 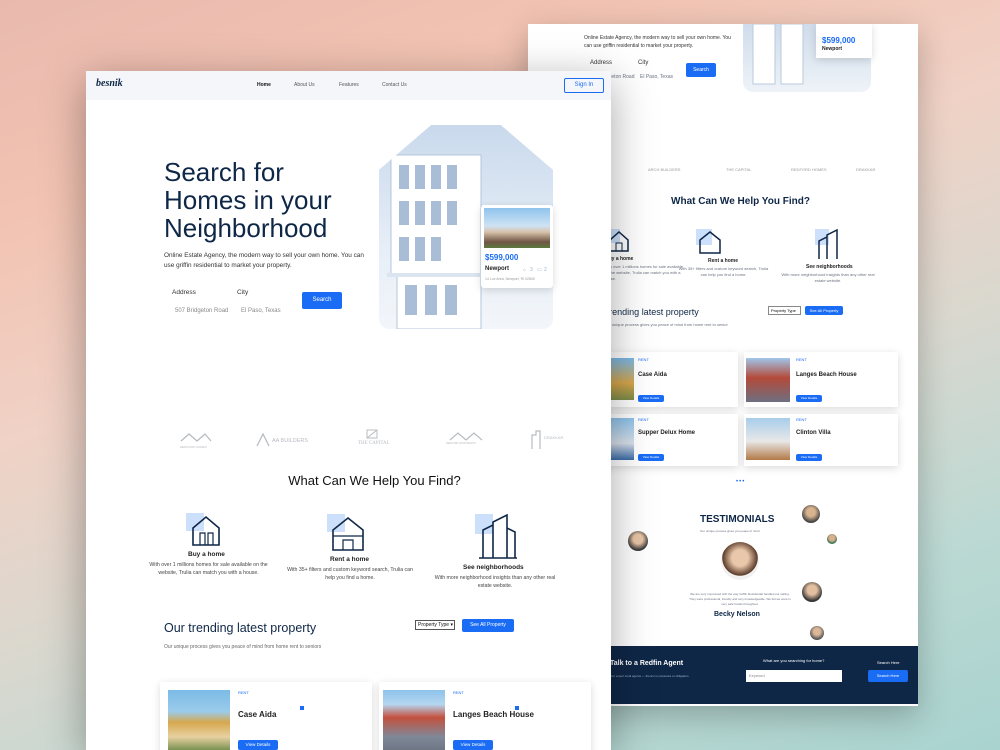 I want to click on listing-card: RENT Langes Beach House View Details, so click(x=485, y=716).